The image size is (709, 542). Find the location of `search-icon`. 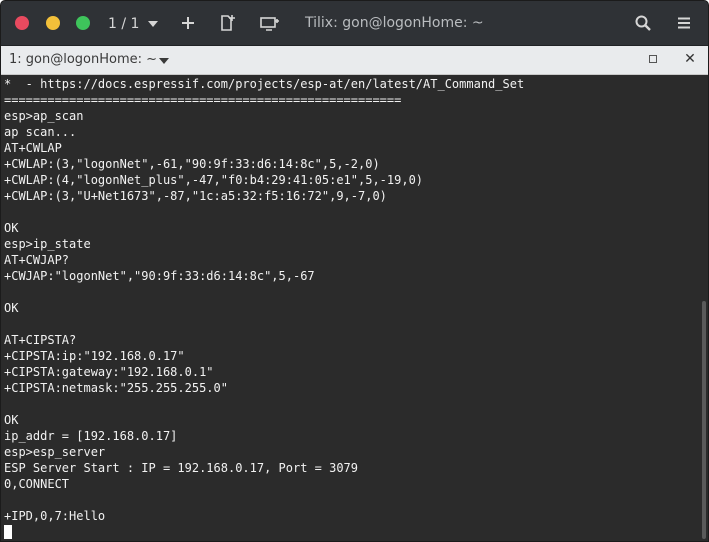

search-icon is located at coordinates (643, 23).